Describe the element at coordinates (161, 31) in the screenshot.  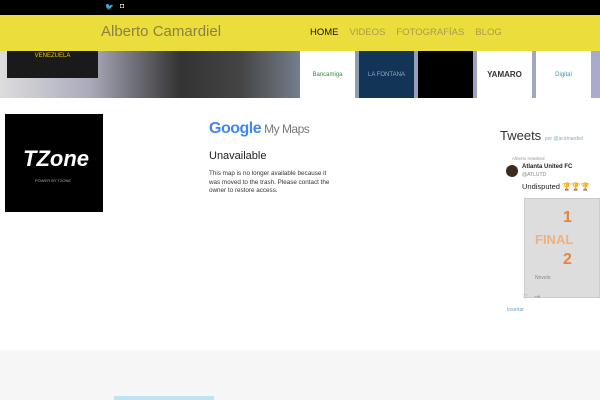
I see `site-title: Alberto Camardiel` at that location.